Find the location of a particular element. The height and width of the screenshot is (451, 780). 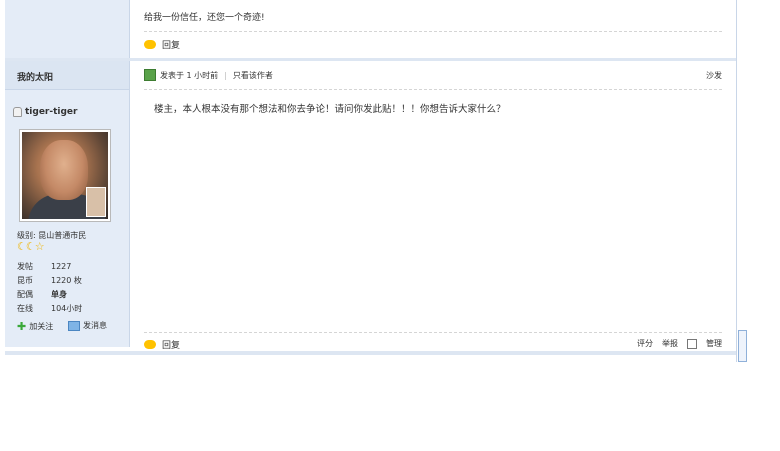

stat-row: 在线 104小时 is located at coordinates (50, 308).